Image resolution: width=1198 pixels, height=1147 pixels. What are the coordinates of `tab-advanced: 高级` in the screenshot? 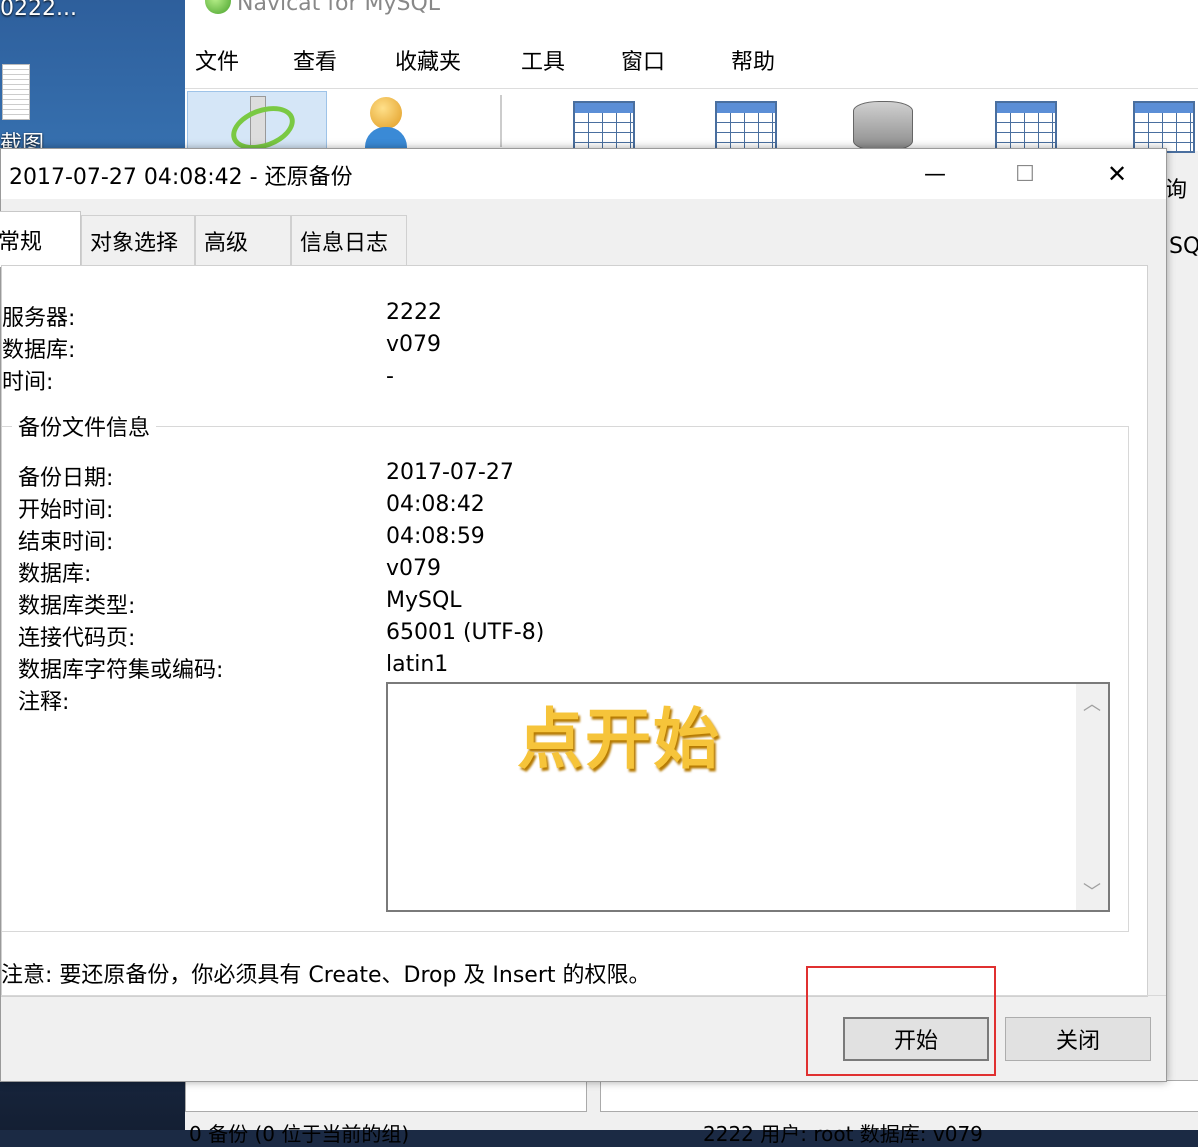 It's located at (243, 240).